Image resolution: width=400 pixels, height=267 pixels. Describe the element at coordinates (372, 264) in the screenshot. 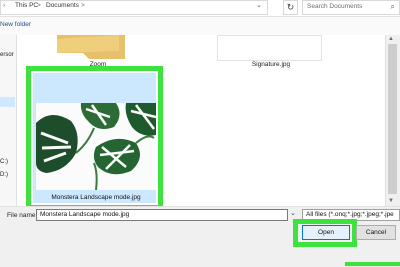

I see `highlight-strip` at that location.